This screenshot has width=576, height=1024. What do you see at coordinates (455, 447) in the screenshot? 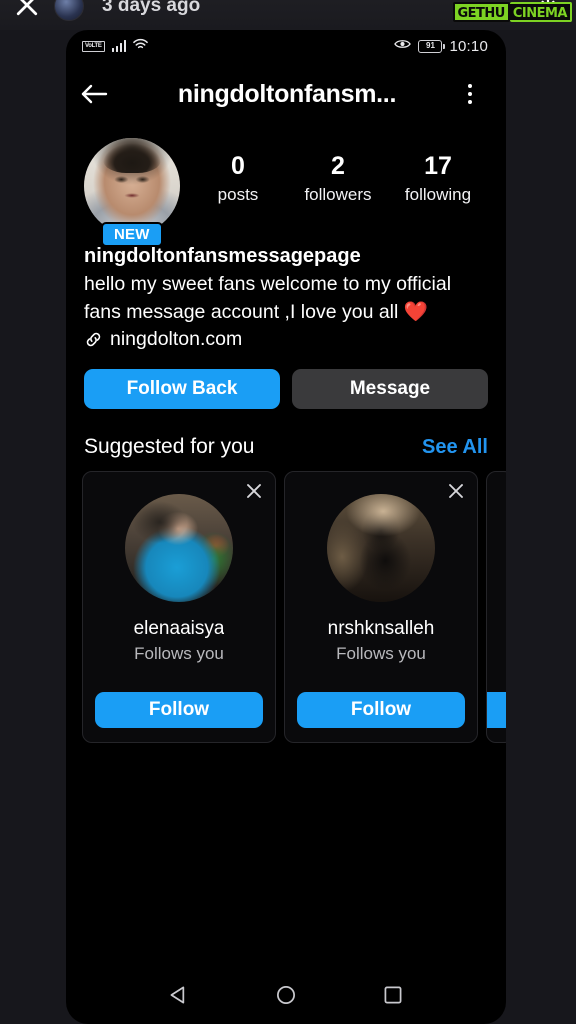
I see `see-all-link: See All` at bounding box center [455, 447].